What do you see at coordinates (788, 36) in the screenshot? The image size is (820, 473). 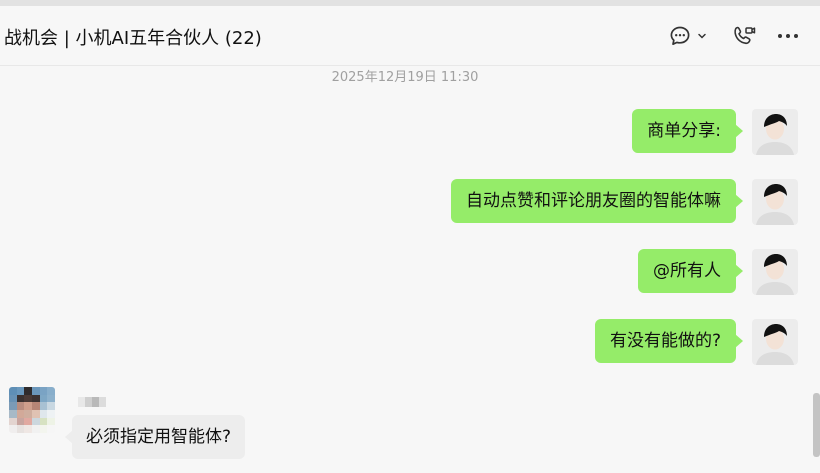 I see `more-icon` at bounding box center [788, 36].